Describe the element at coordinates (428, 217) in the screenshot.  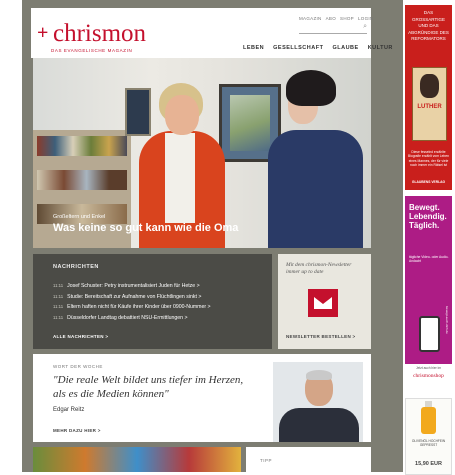
I see `ad-headline: Bewegt. Lebendig. Täglich.` at that location.